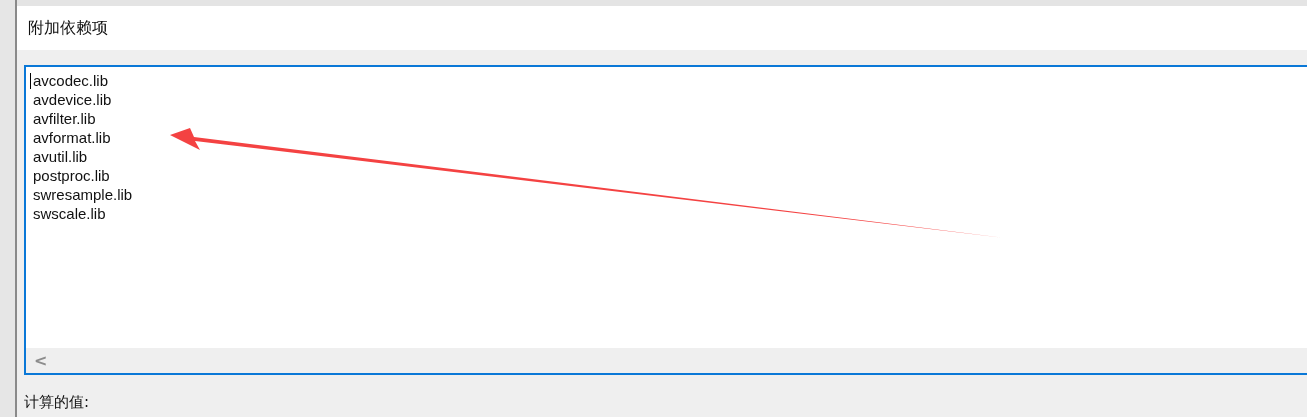 The height and width of the screenshot is (417, 1307). Describe the element at coordinates (69, 213) in the screenshot. I see `text-line: swscale.lib` at that location.